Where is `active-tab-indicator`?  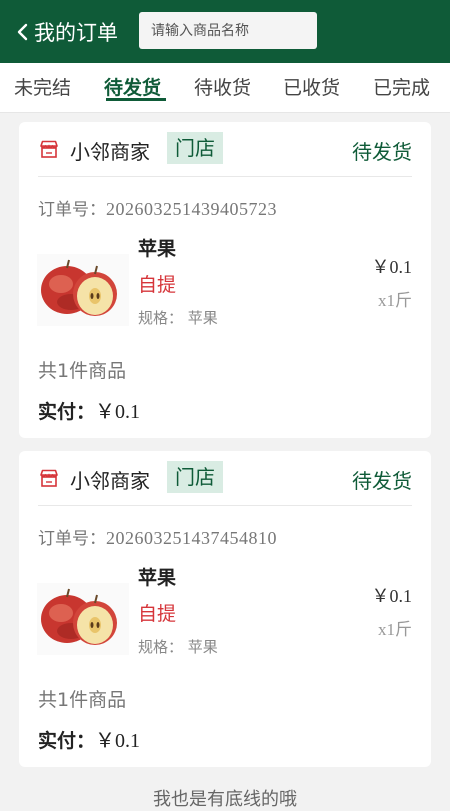 active-tab-indicator is located at coordinates (136, 99).